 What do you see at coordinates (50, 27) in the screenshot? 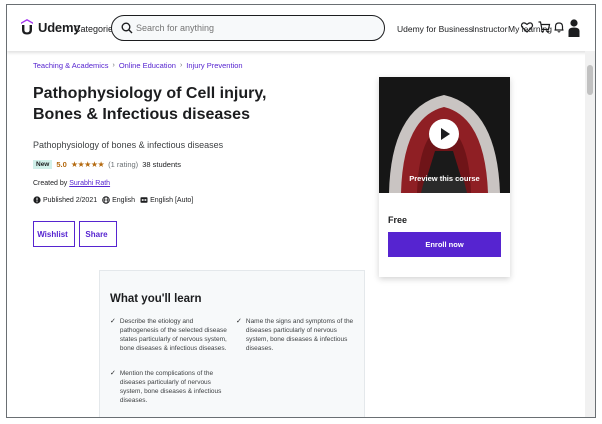
I see `udemy-logo: Udemy` at bounding box center [50, 27].